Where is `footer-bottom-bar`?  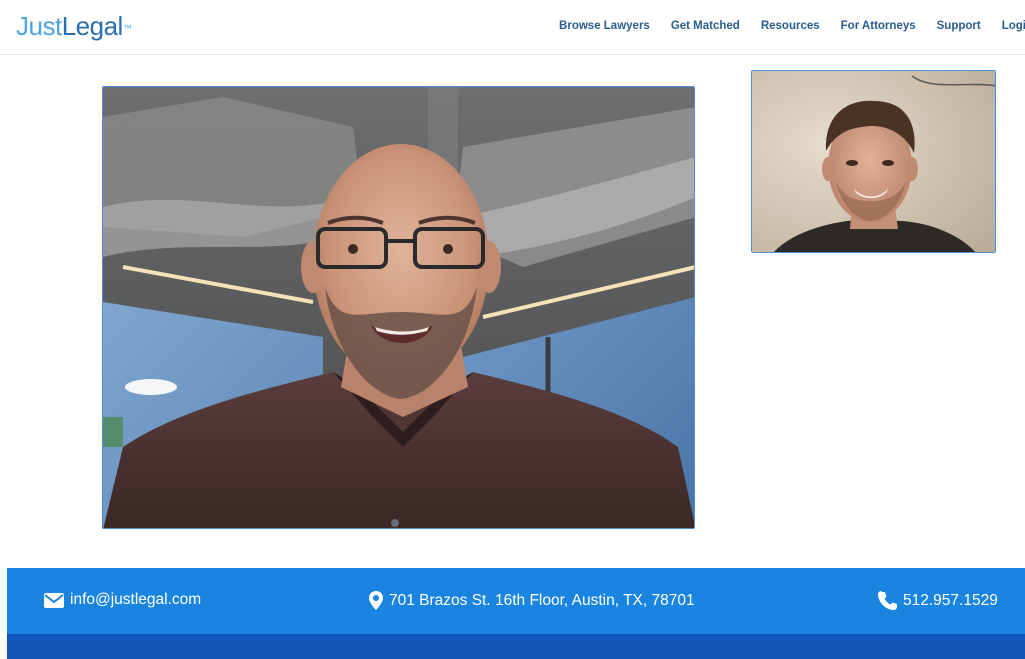
footer-bottom-bar is located at coordinates (516, 646).